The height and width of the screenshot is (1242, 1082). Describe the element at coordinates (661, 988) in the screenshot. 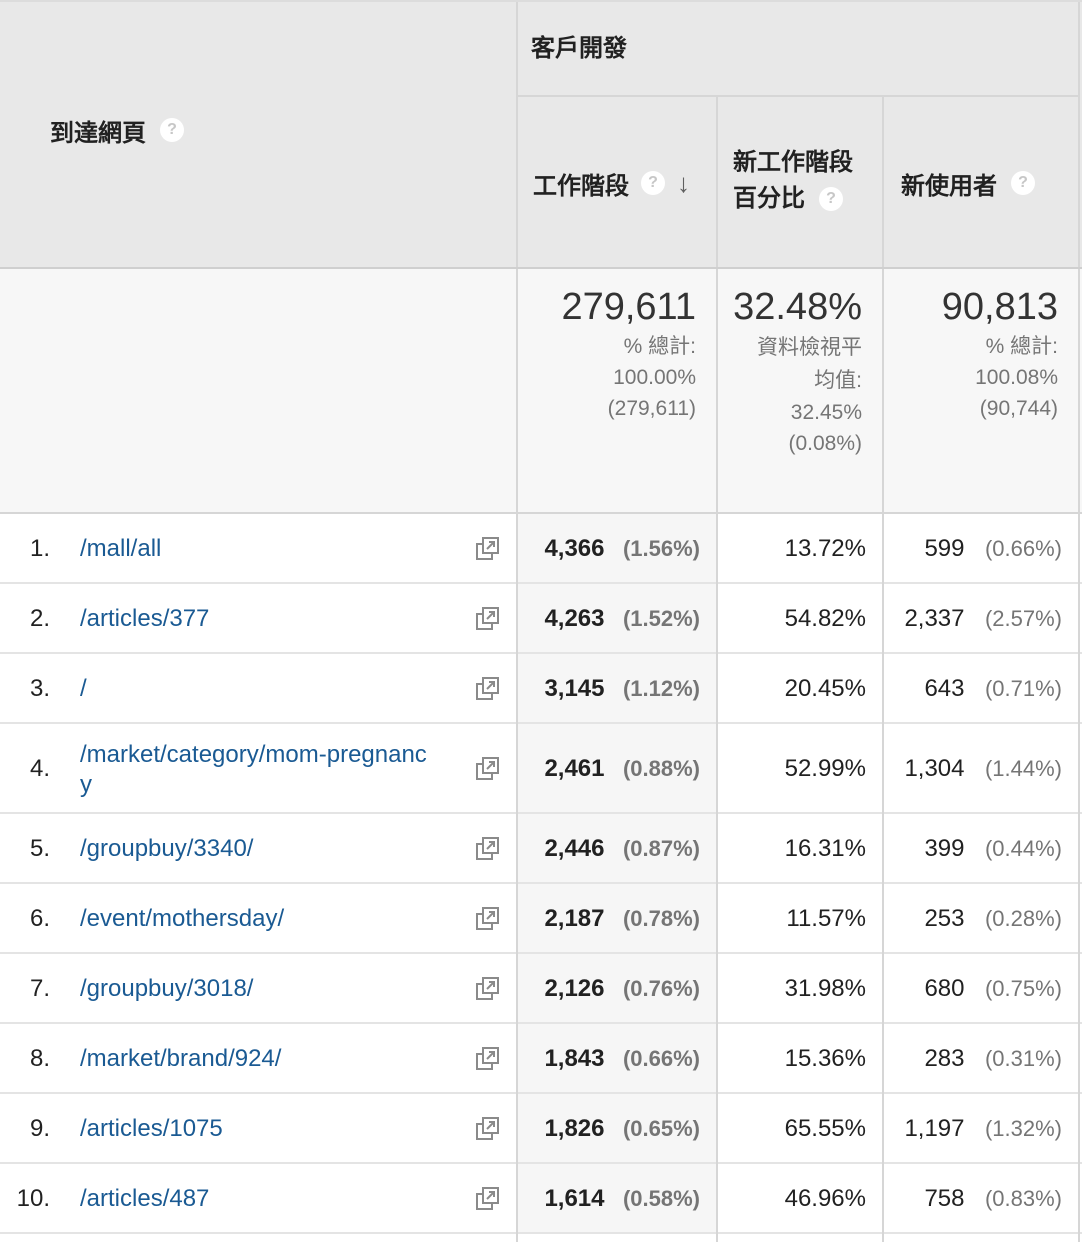

I see `sessions-percent: (0.76%)` at that location.